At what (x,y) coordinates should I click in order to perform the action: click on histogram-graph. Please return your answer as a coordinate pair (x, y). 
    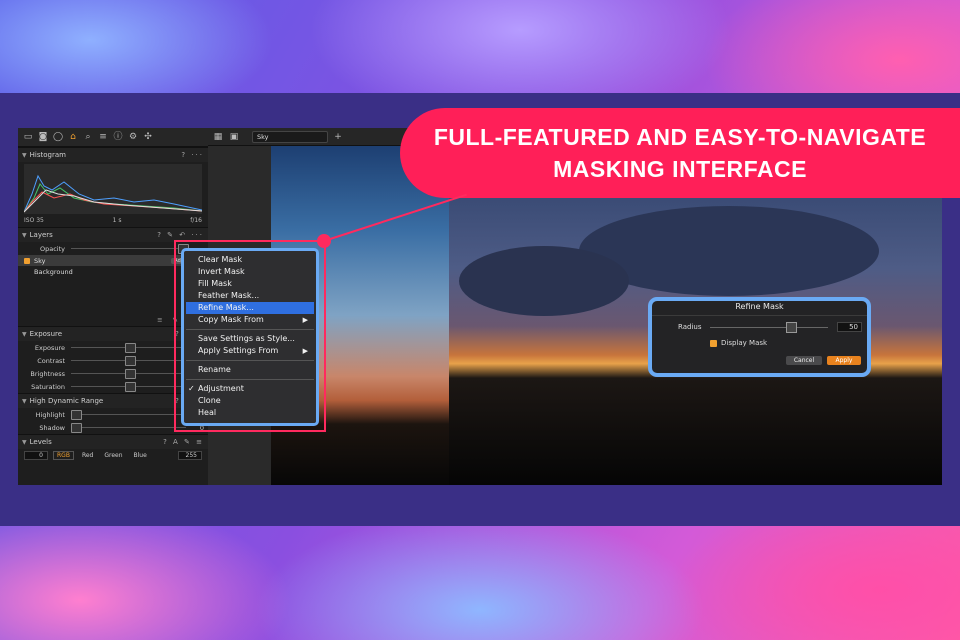
    Looking at the image, I should click on (113, 189).